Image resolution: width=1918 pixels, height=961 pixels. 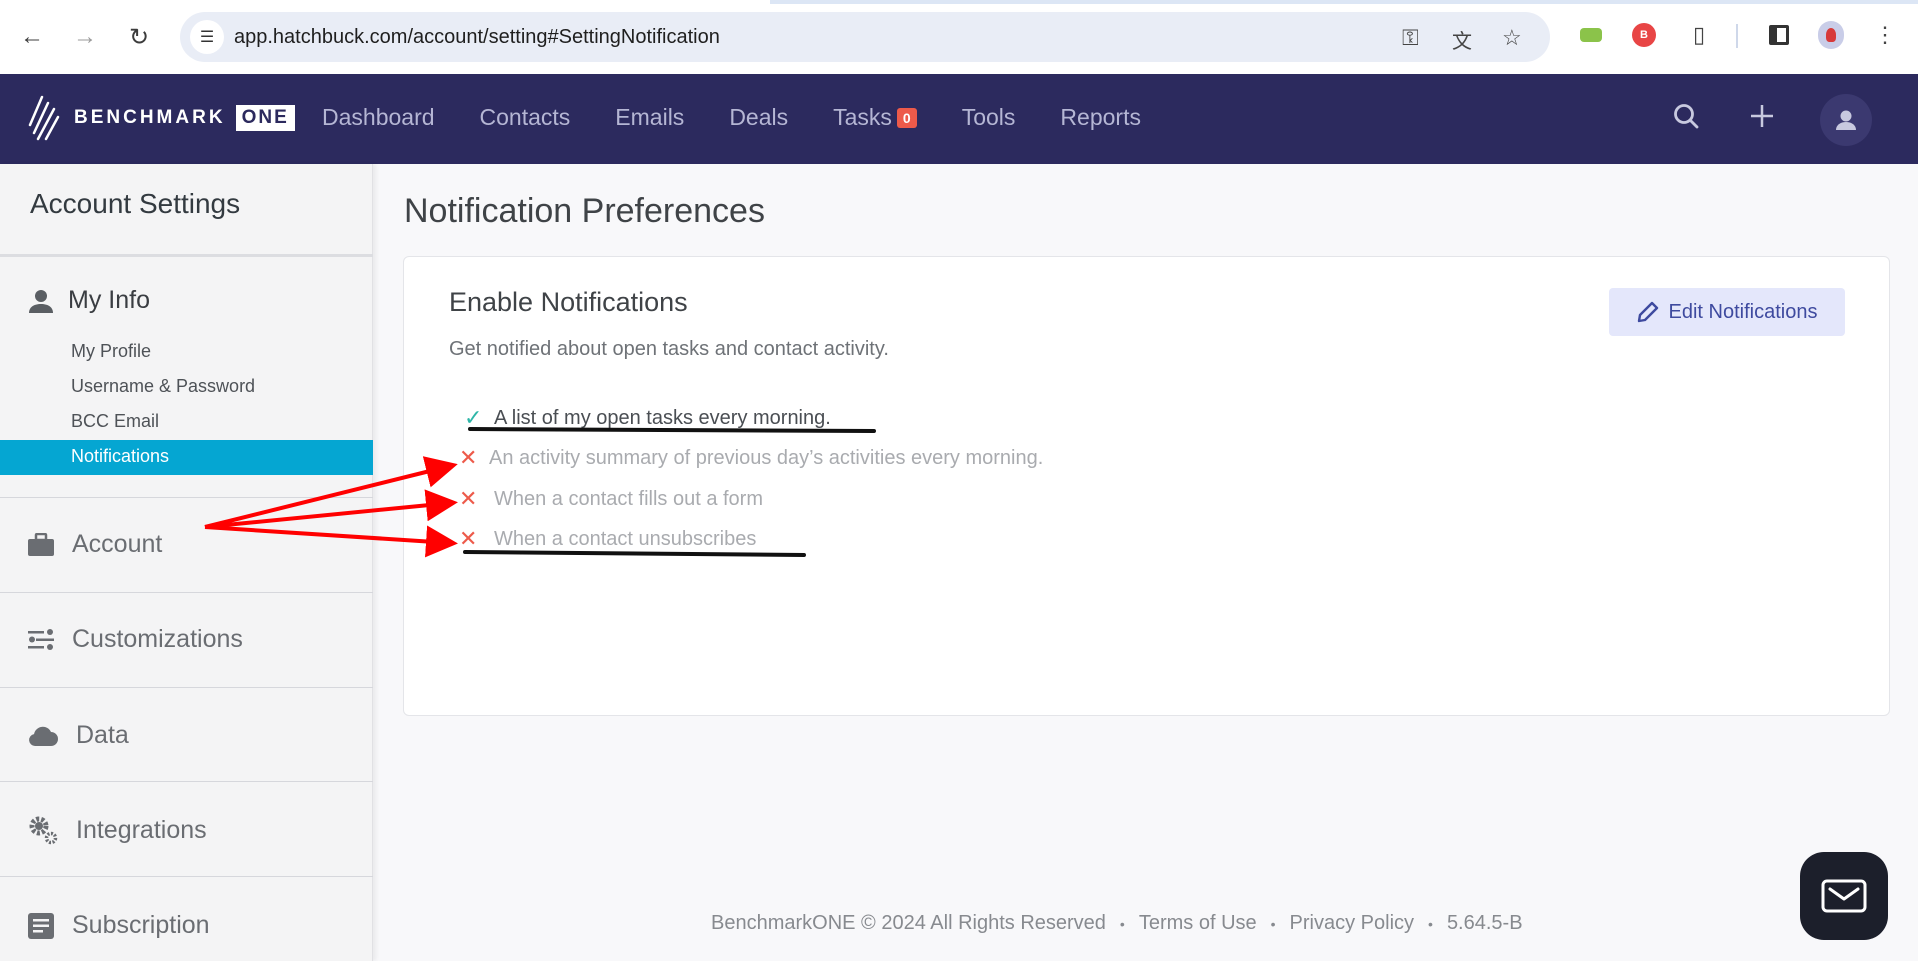 I want to click on user-avatar, so click(x=1846, y=120).